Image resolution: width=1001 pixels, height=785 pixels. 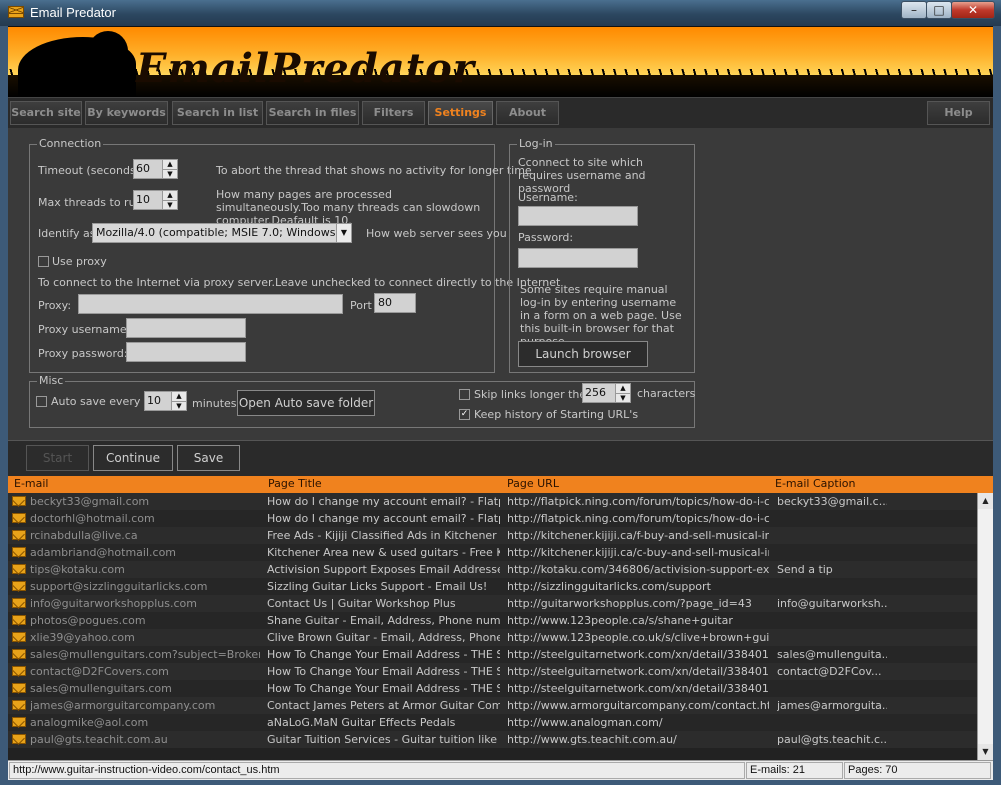 I want to click on cell-email: tips@kotaku.com, so click(x=77, y=569).